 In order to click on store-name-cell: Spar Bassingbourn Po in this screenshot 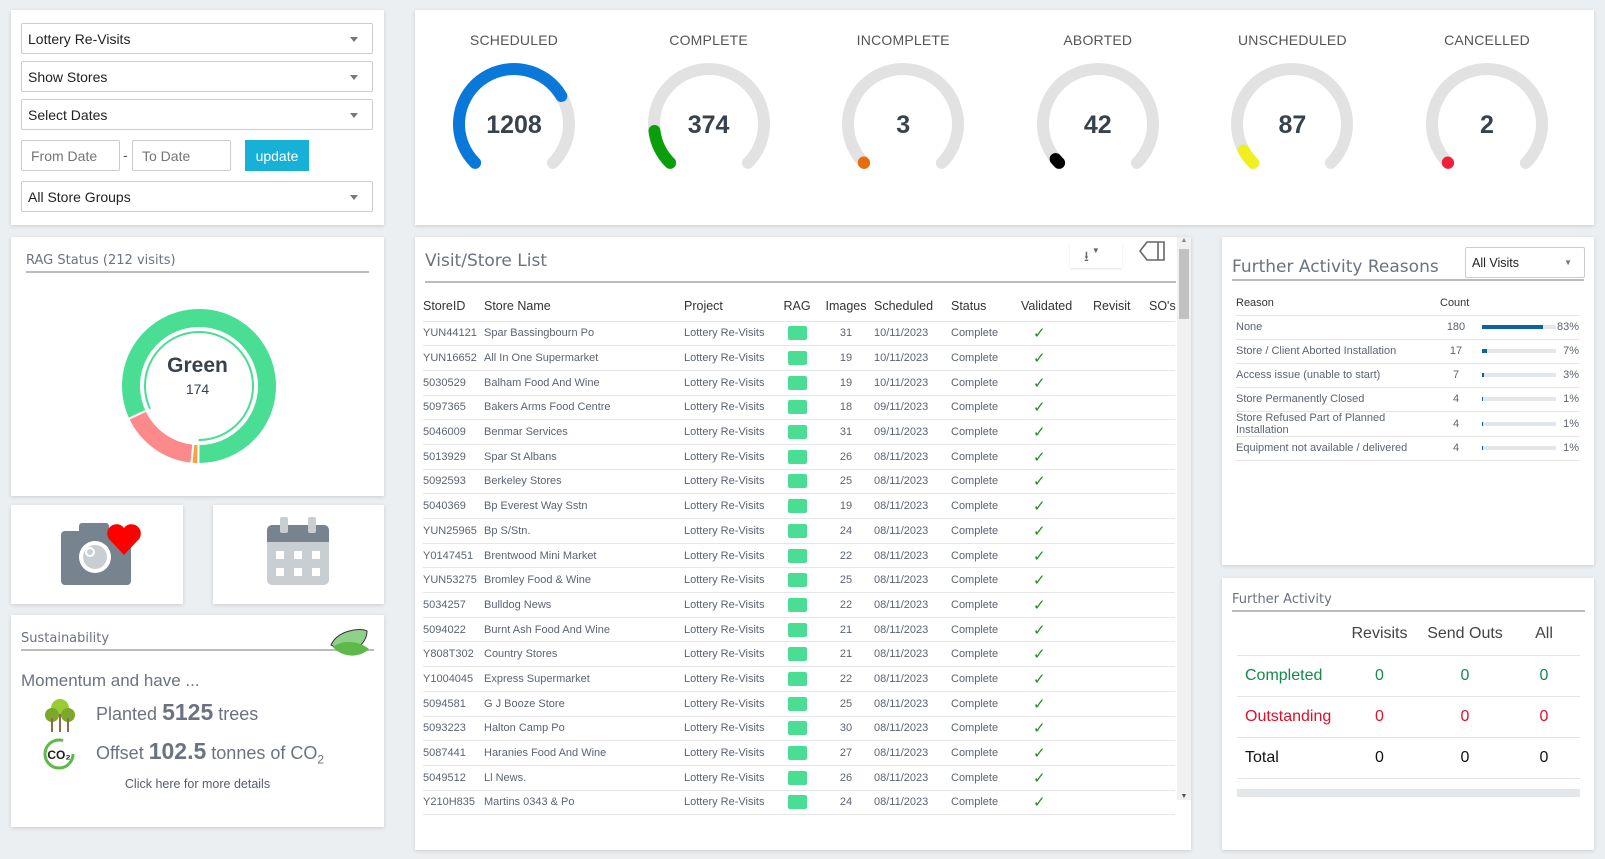, I will do `click(584, 334)`.